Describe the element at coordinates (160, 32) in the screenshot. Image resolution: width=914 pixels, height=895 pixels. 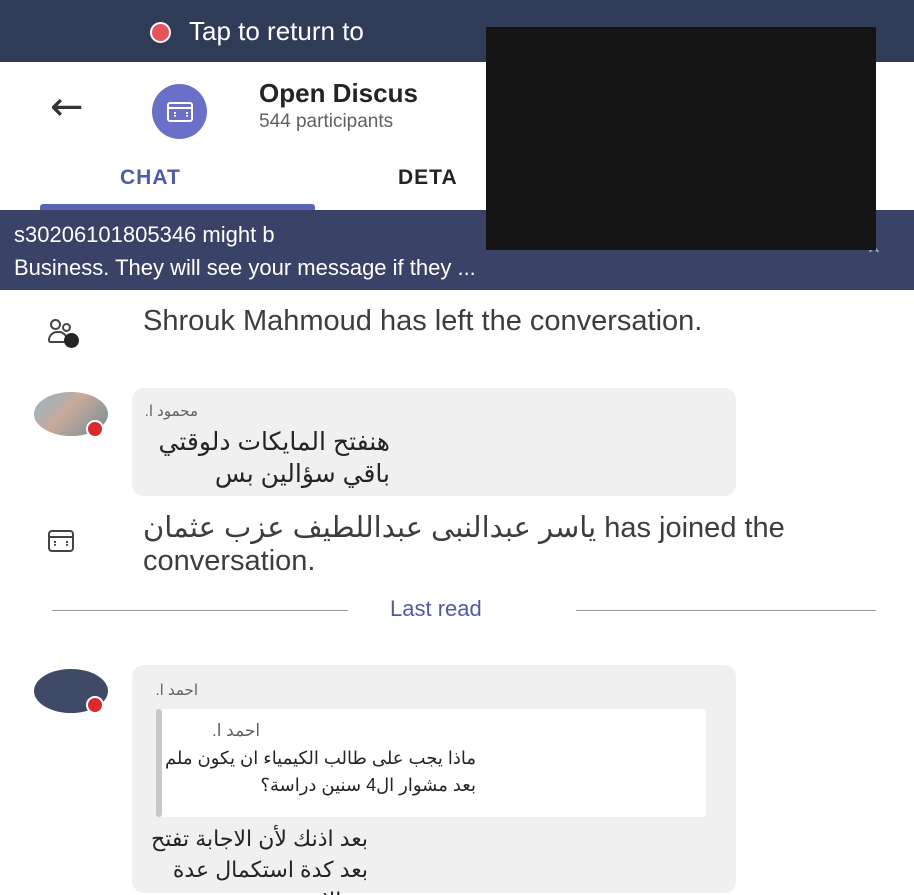
I see `recording-dot-icon` at that location.